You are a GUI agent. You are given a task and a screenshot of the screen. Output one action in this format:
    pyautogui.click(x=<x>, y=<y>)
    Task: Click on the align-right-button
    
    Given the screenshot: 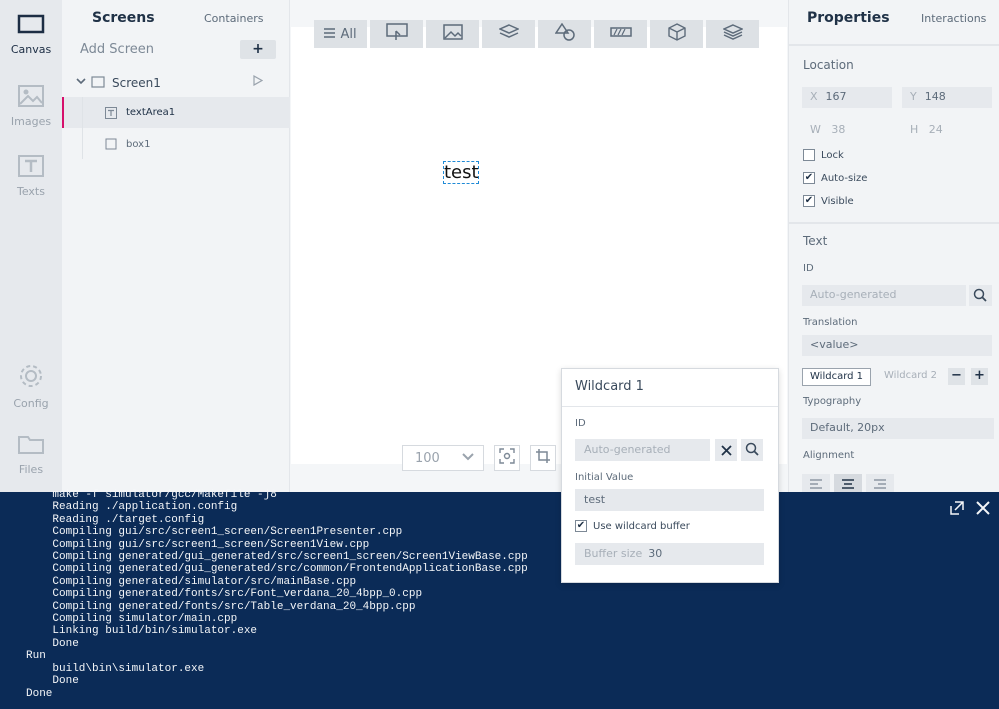 What is the action you would take?
    pyautogui.click(x=880, y=483)
    